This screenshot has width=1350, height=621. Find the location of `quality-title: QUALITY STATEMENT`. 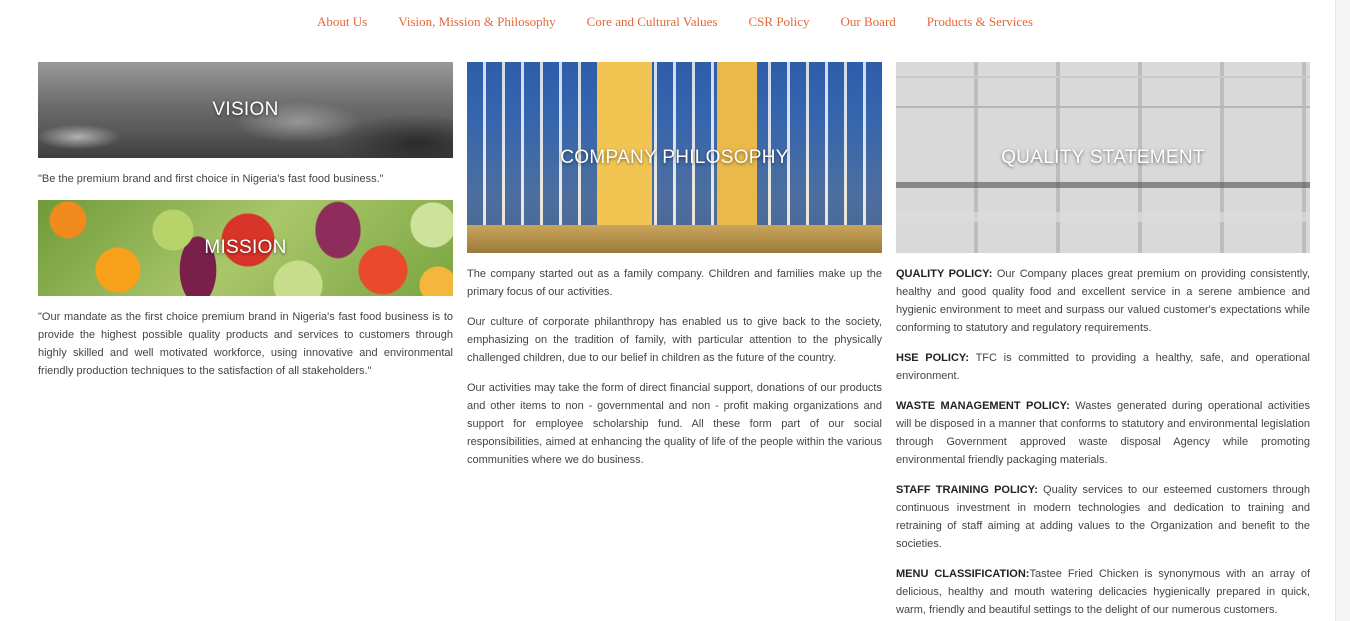

quality-title: QUALITY STATEMENT is located at coordinates (1103, 157).